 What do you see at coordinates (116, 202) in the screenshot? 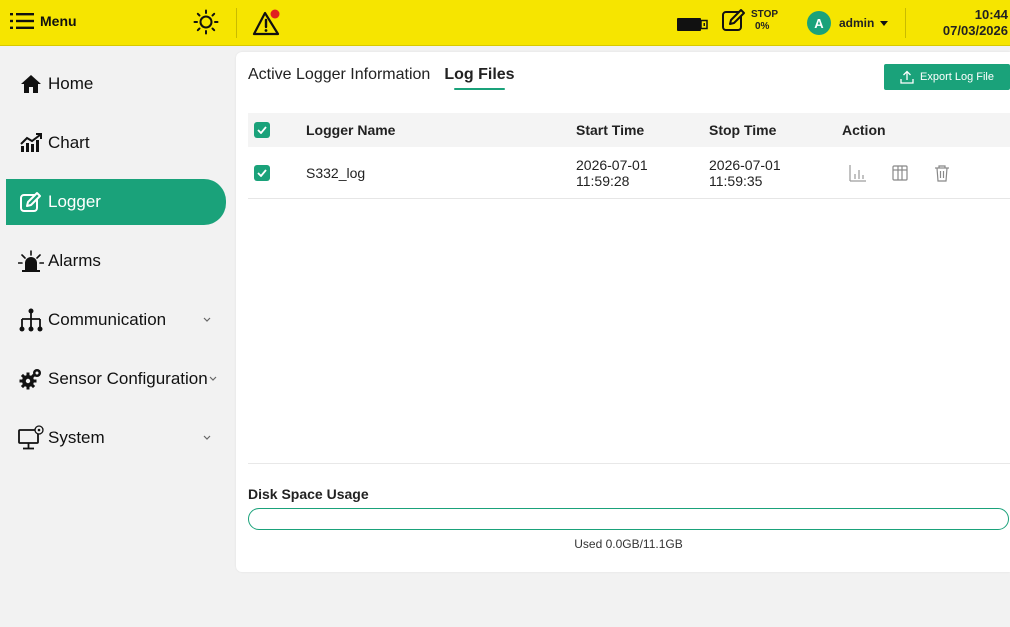
I see `sidebar-item-logger: Logger` at bounding box center [116, 202].